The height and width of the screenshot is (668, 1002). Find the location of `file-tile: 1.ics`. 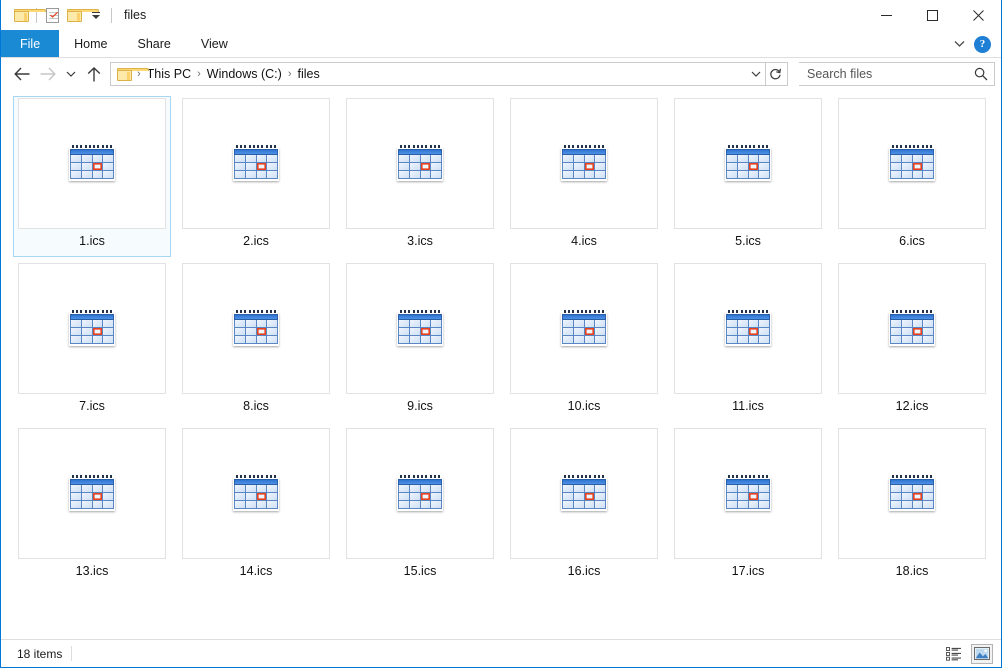

file-tile: 1.ics is located at coordinates (92, 176).